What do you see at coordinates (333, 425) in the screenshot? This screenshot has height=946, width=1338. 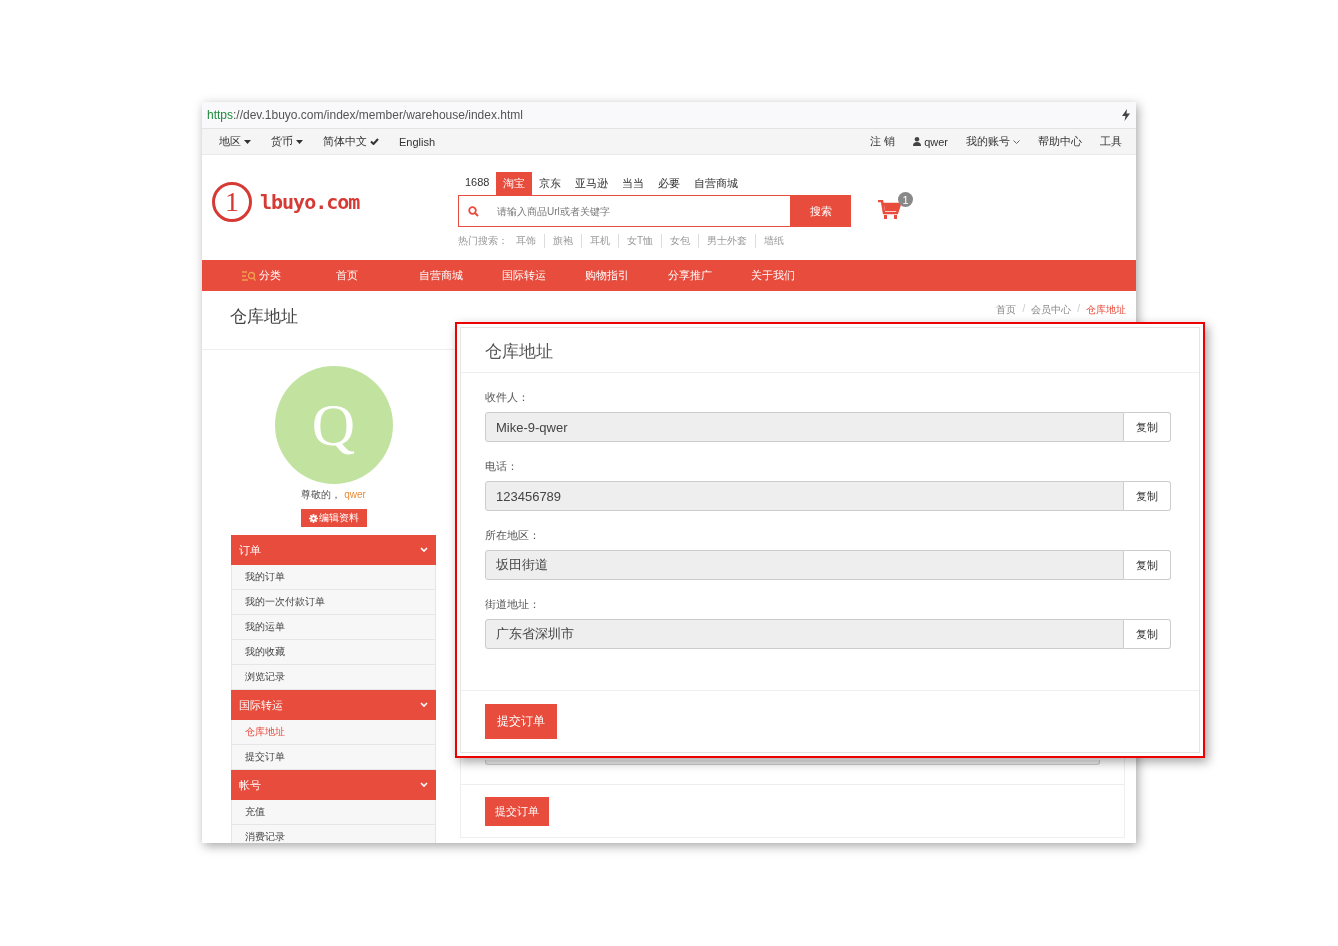 I see `avatar: Q` at bounding box center [333, 425].